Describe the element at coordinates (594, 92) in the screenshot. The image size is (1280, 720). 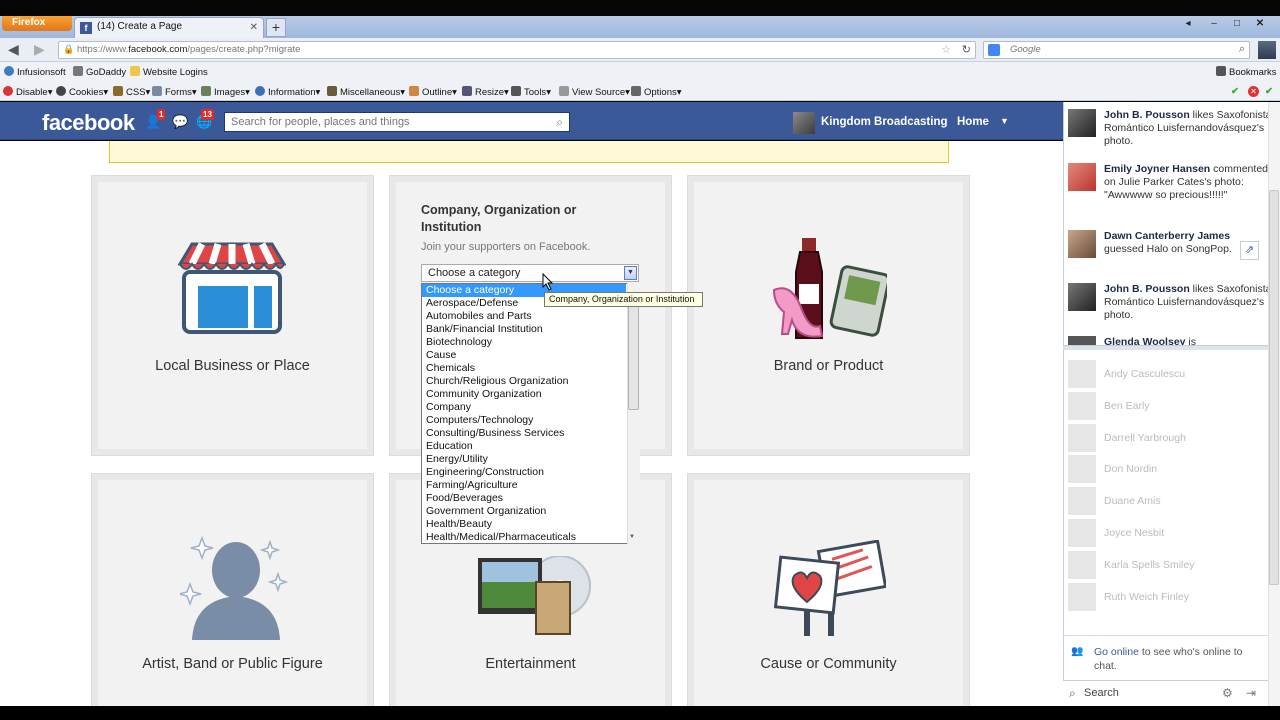
I see `toolbar-view-source: View Source▾` at that location.